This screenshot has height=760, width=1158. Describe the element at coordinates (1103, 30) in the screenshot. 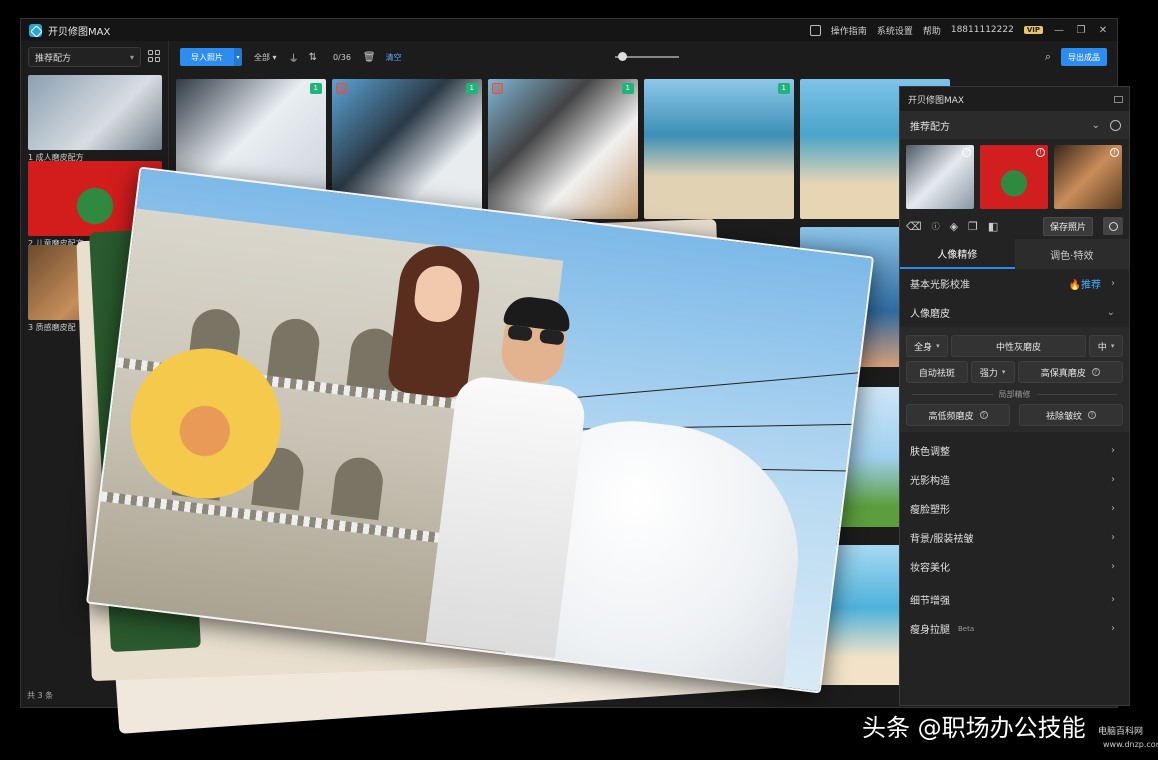

I see `close-button: ✕` at that location.